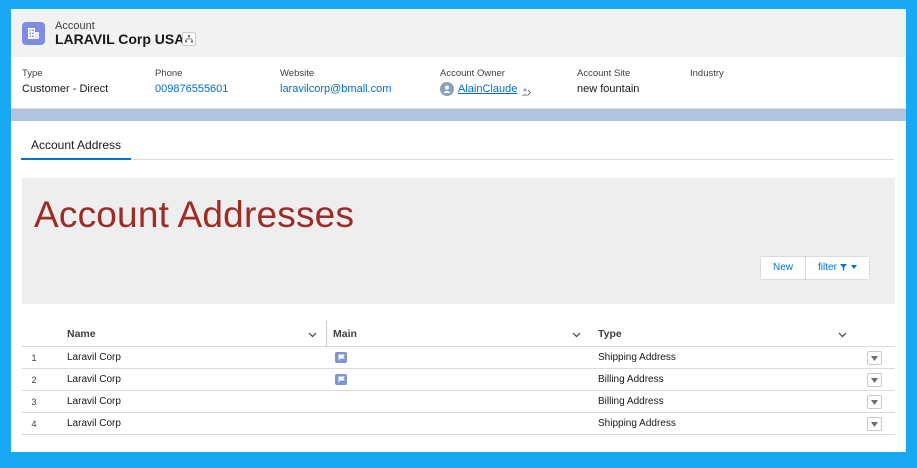 The image size is (917, 468). Describe the element at coordinates (191, 81) in the screenshot. I see `field-phone: Phone 009876555601` at that location.